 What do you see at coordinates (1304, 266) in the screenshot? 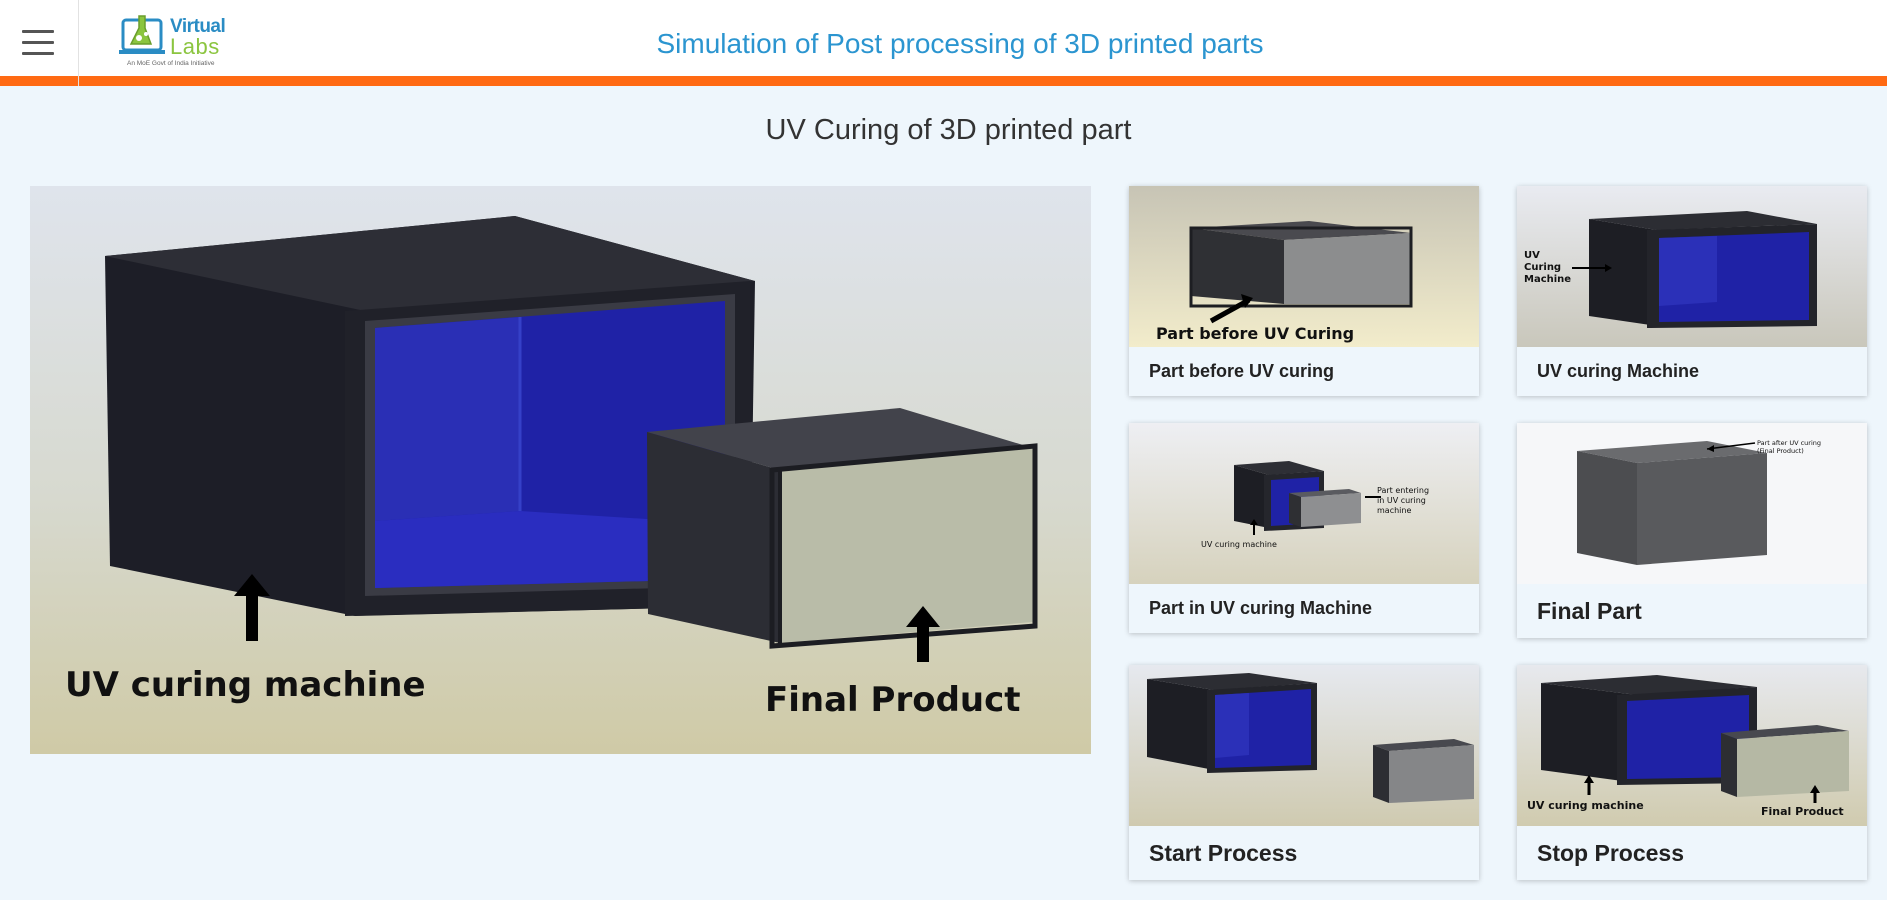
I see `card-thumbnail: Part before UV Curing` at bounding box center [1304, 266].